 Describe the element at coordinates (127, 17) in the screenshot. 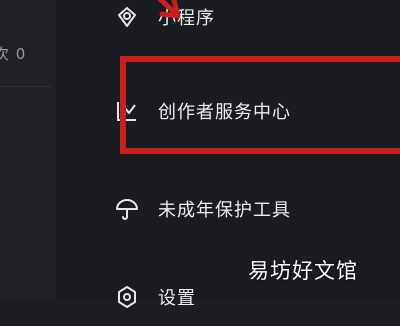

I see `mini-program-icon` at that location.